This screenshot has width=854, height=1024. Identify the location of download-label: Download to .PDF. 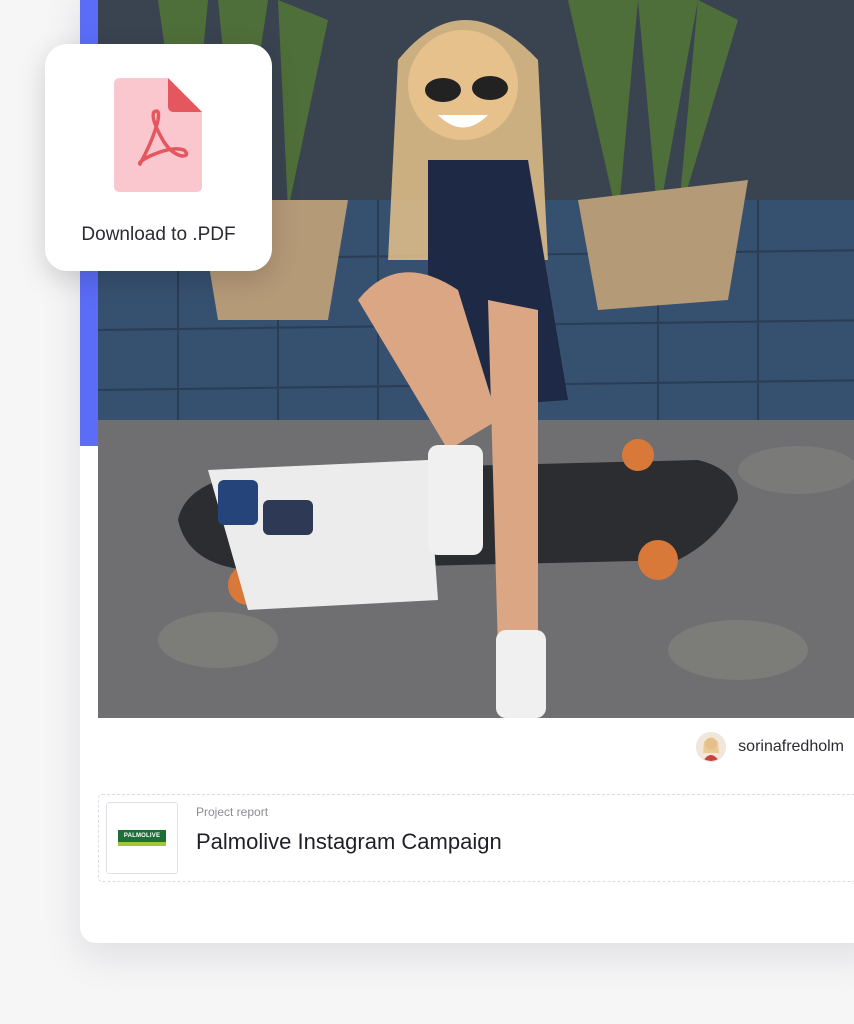
(158, 234).